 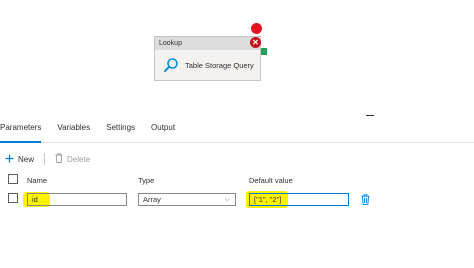 What do you see at coordinates (227, 199) in the screenshot?
I see `chevron-down-icon: ⌵` at bounding box center [227, 199].